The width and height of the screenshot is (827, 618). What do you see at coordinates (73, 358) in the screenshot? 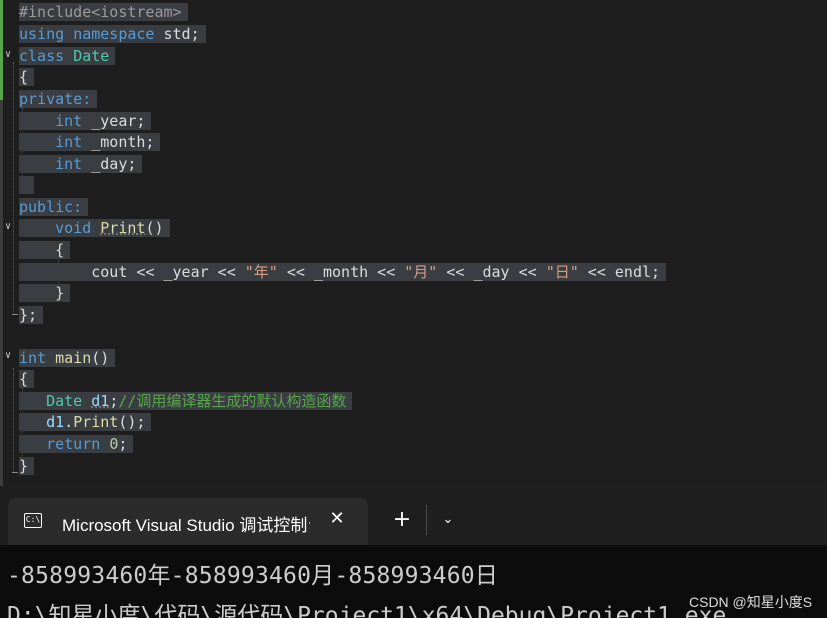
I see `function-name: main` at bounding box center [73, 358].